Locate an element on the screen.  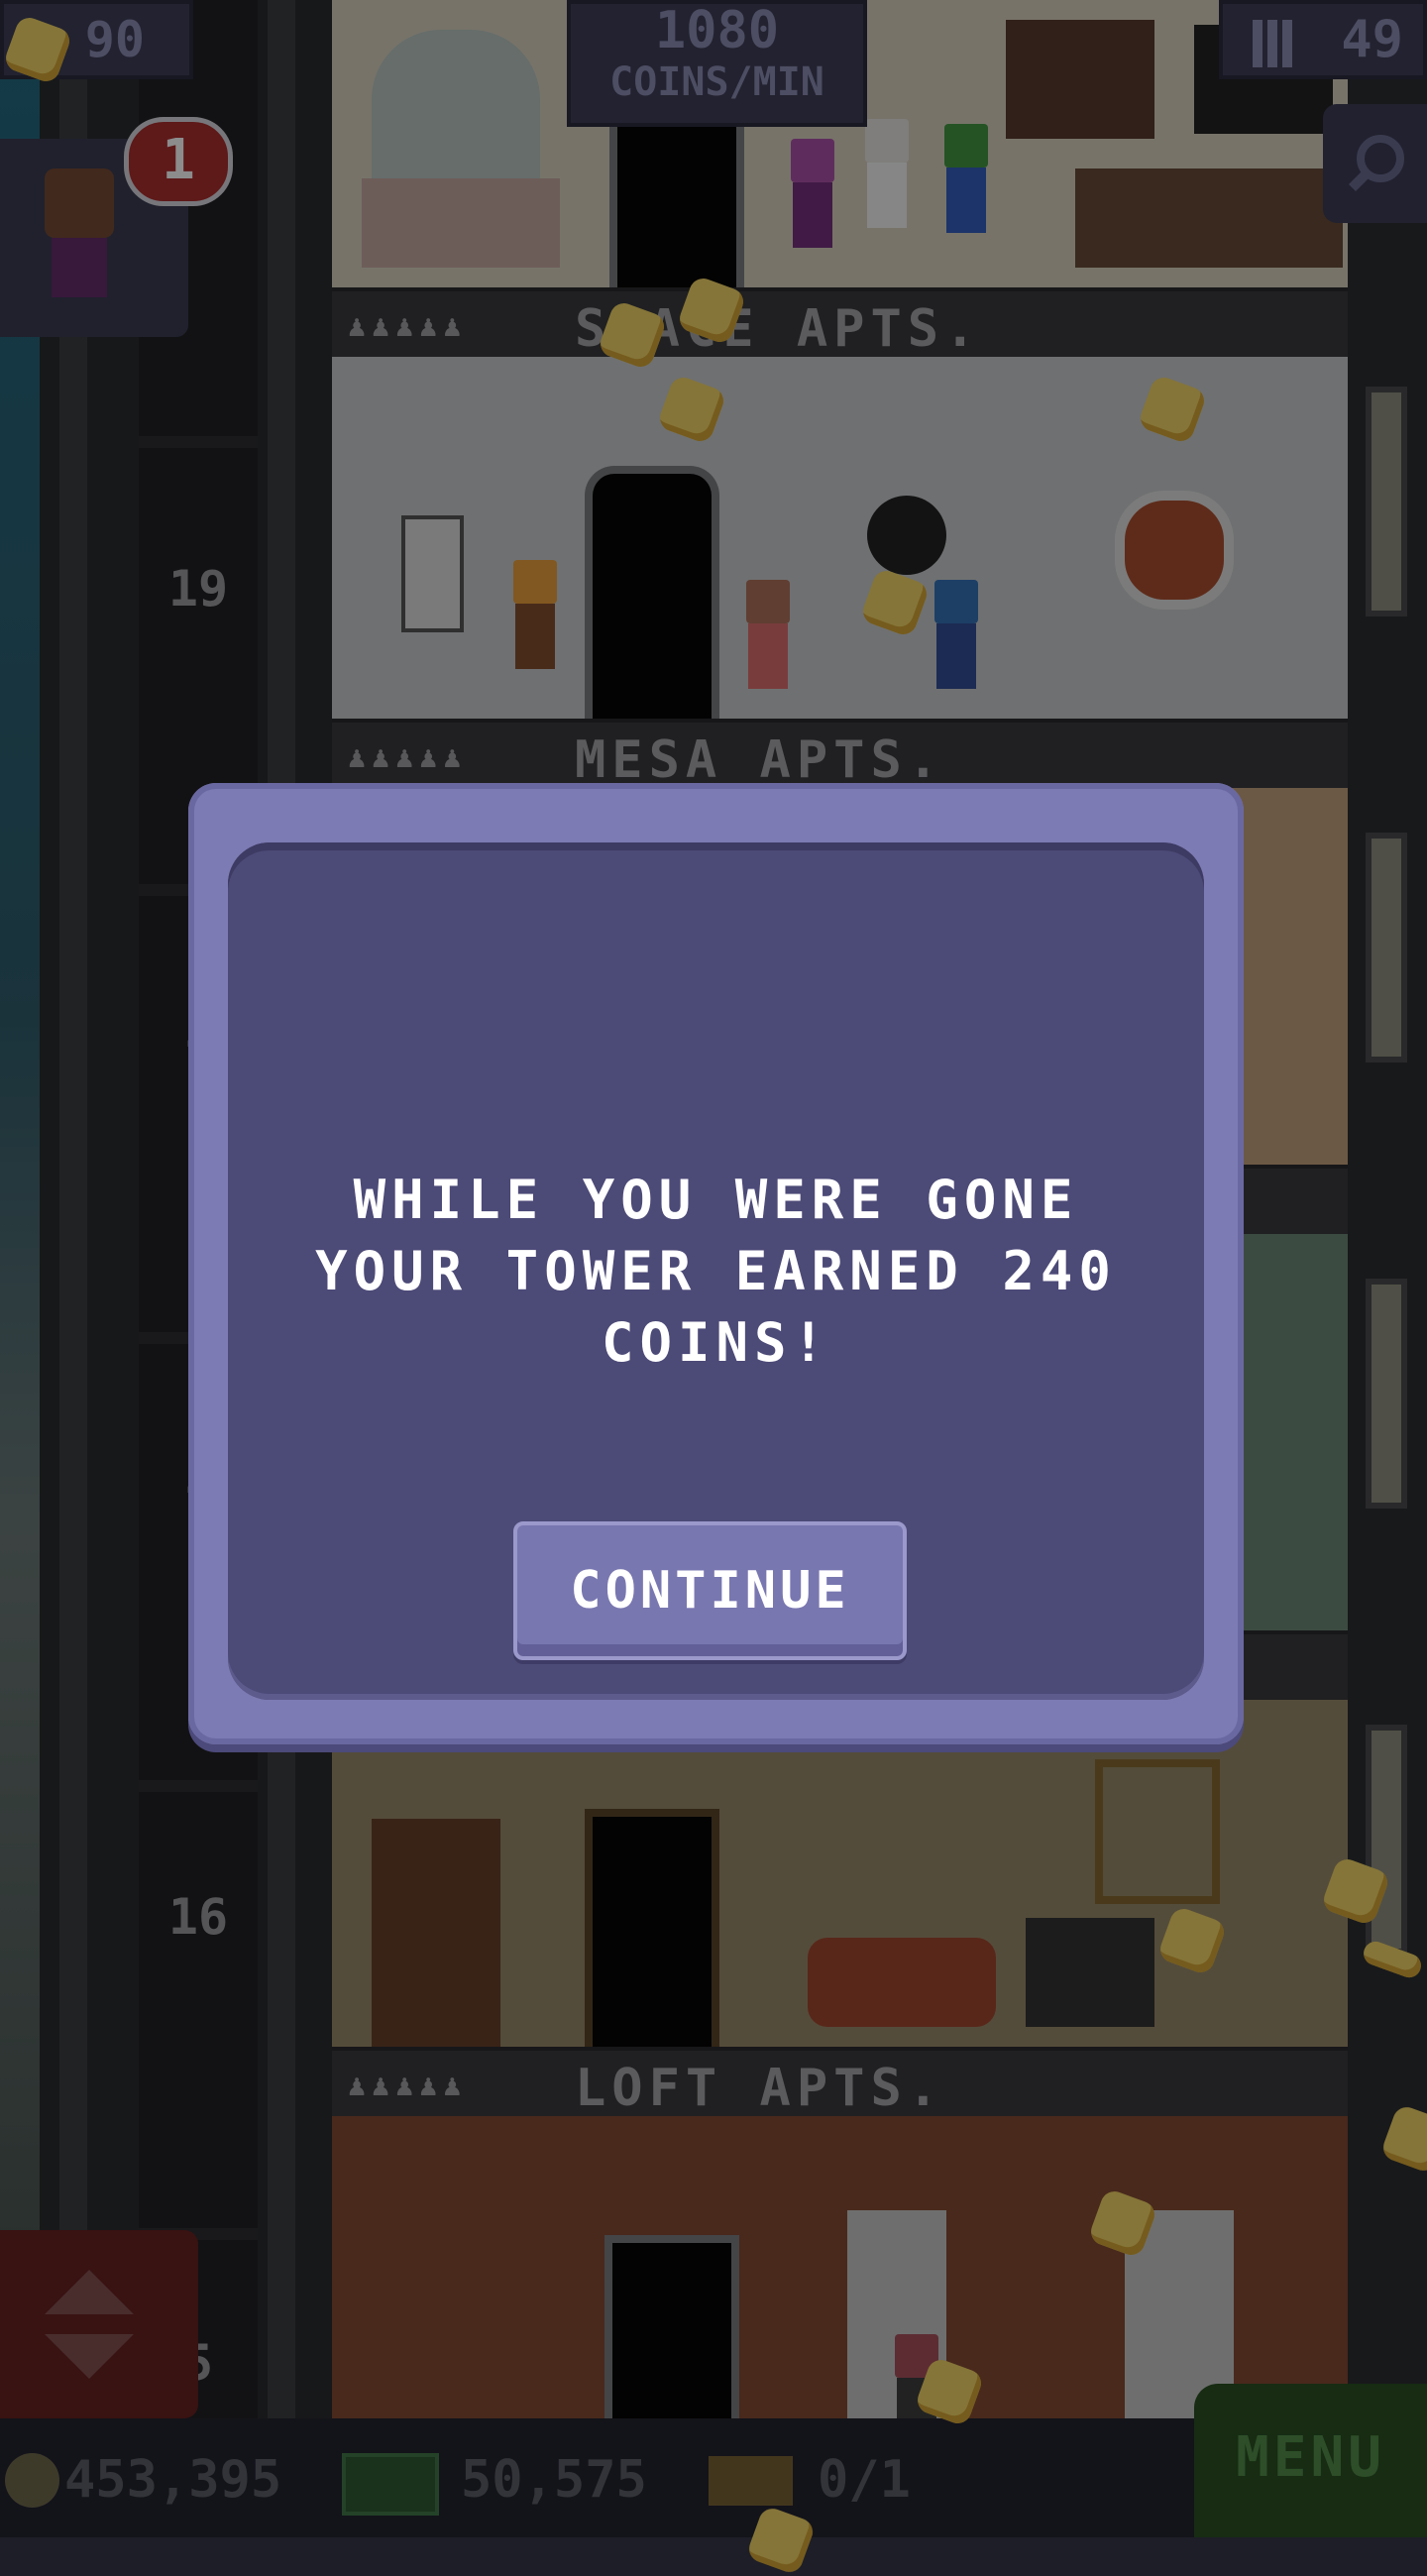
porthole is located at coordinates (906, 535).